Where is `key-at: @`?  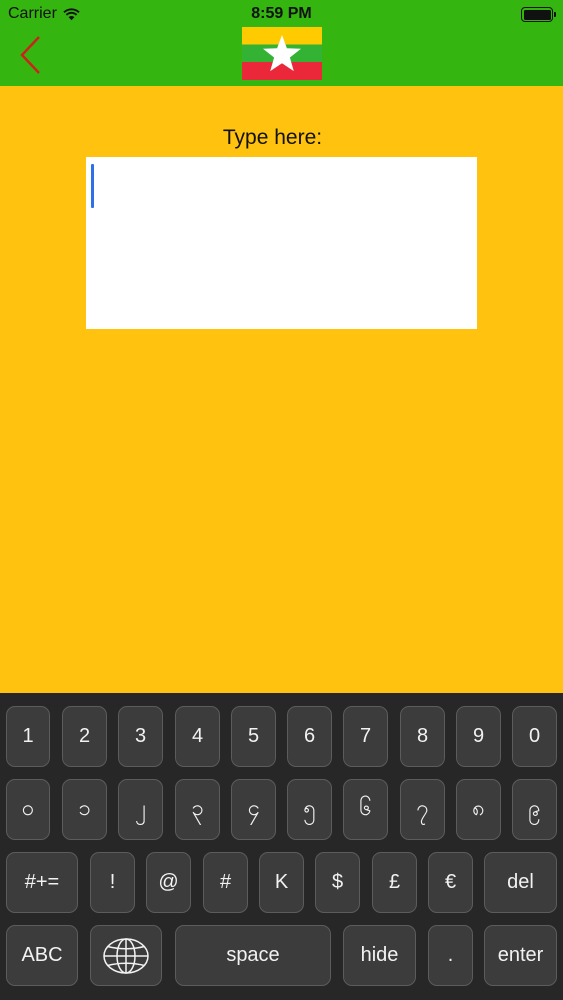 key-at: @ is located at coordinates (168, 882).